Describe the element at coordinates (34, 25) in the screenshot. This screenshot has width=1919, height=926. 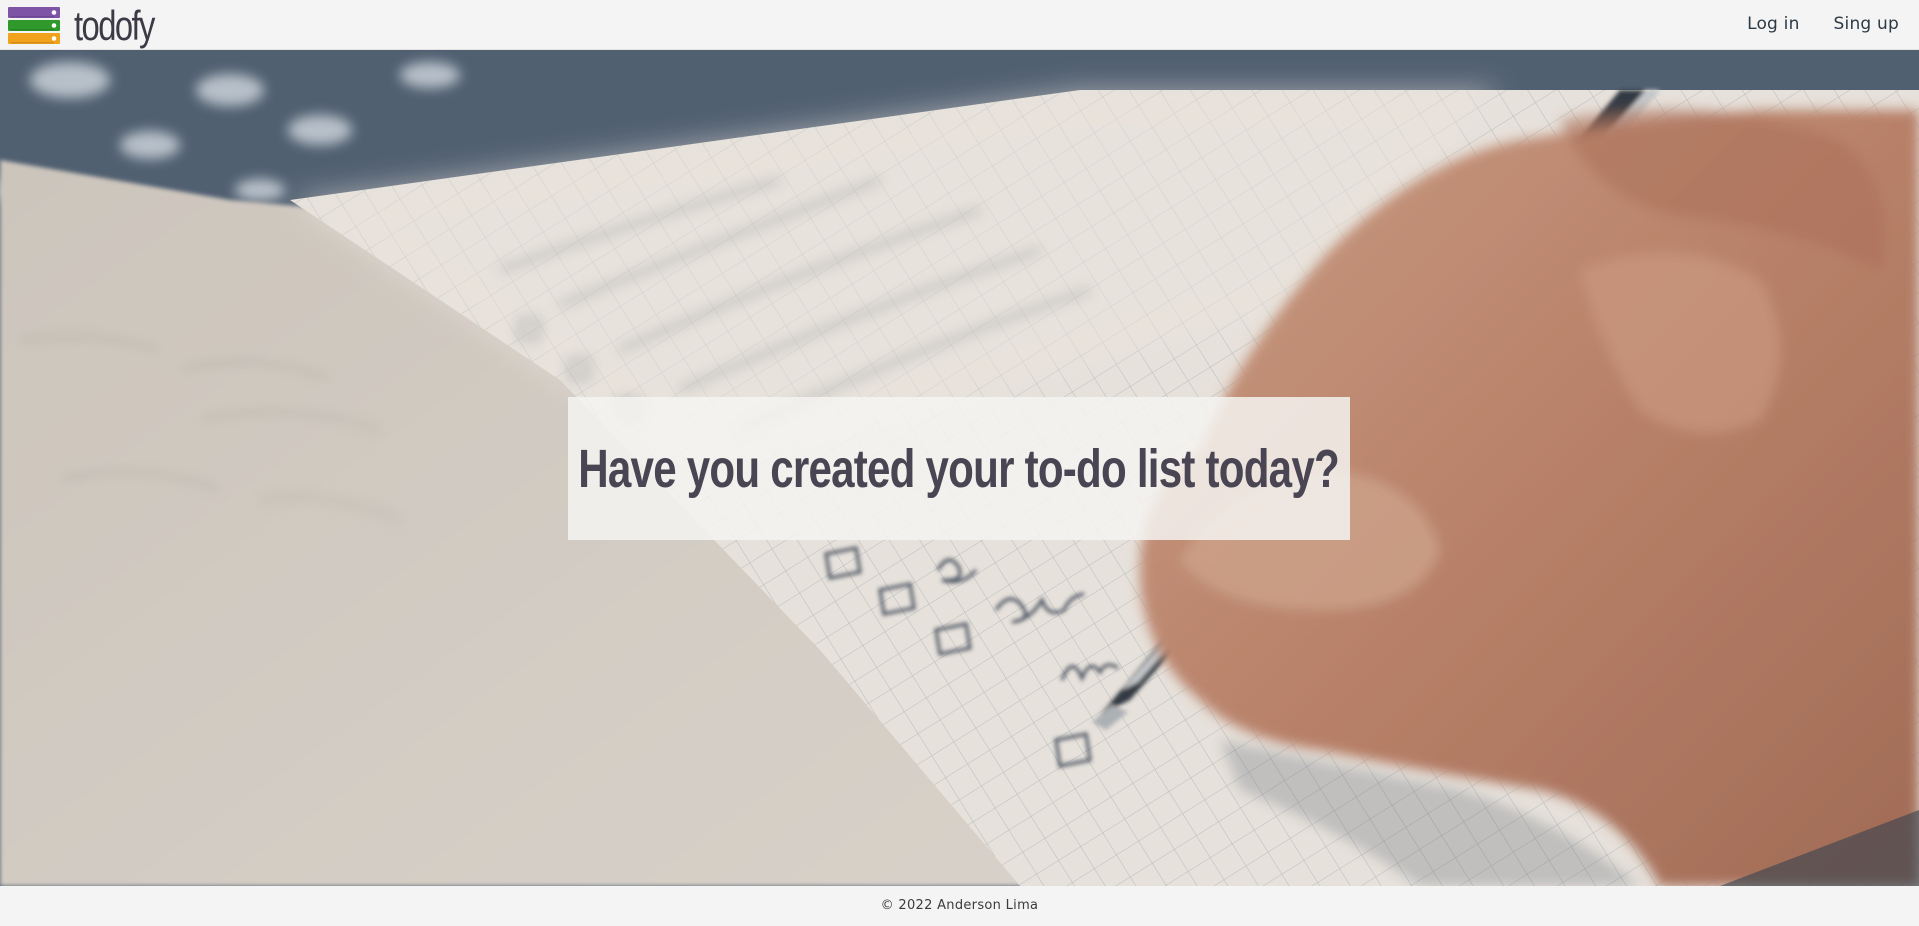
I see `stacked-bars-icon` at that location.